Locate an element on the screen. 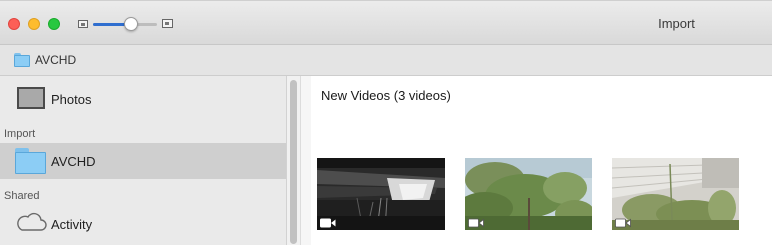 The height and width of the screenshot is (245, 772). sidebar-item-label: Photos is located at coordinates (71, 99).